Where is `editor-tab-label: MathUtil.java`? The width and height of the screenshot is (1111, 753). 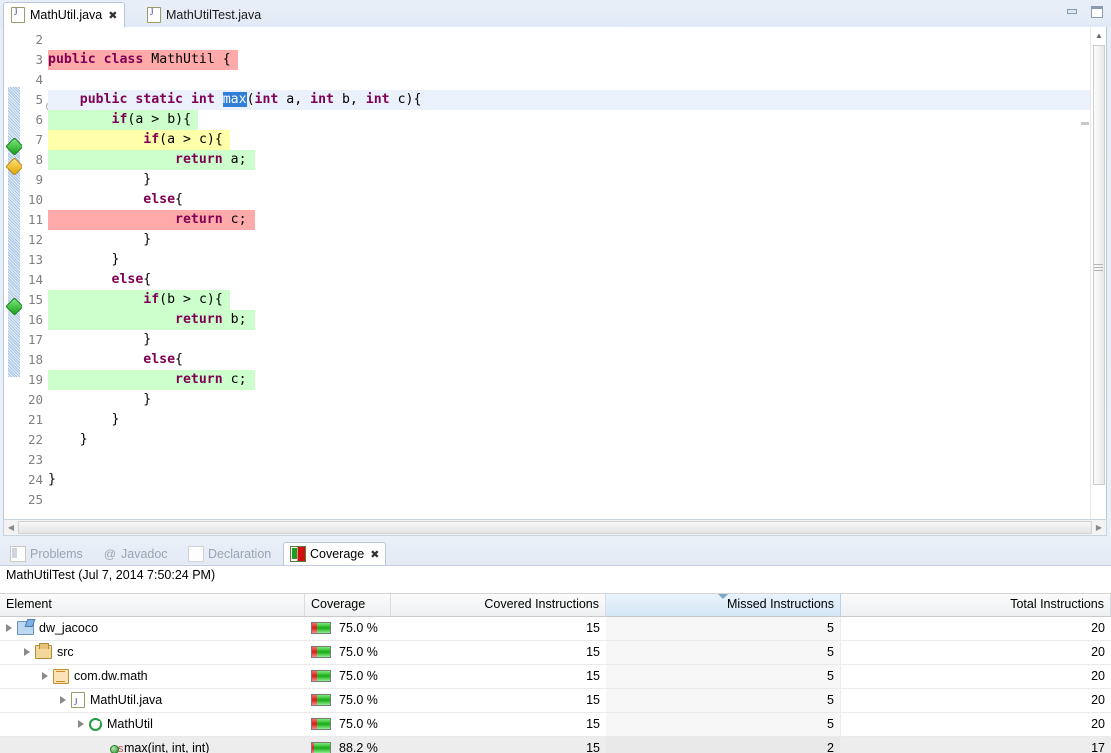 editor-tab-label: MathUtil.java is located at coordinates (66, 15).